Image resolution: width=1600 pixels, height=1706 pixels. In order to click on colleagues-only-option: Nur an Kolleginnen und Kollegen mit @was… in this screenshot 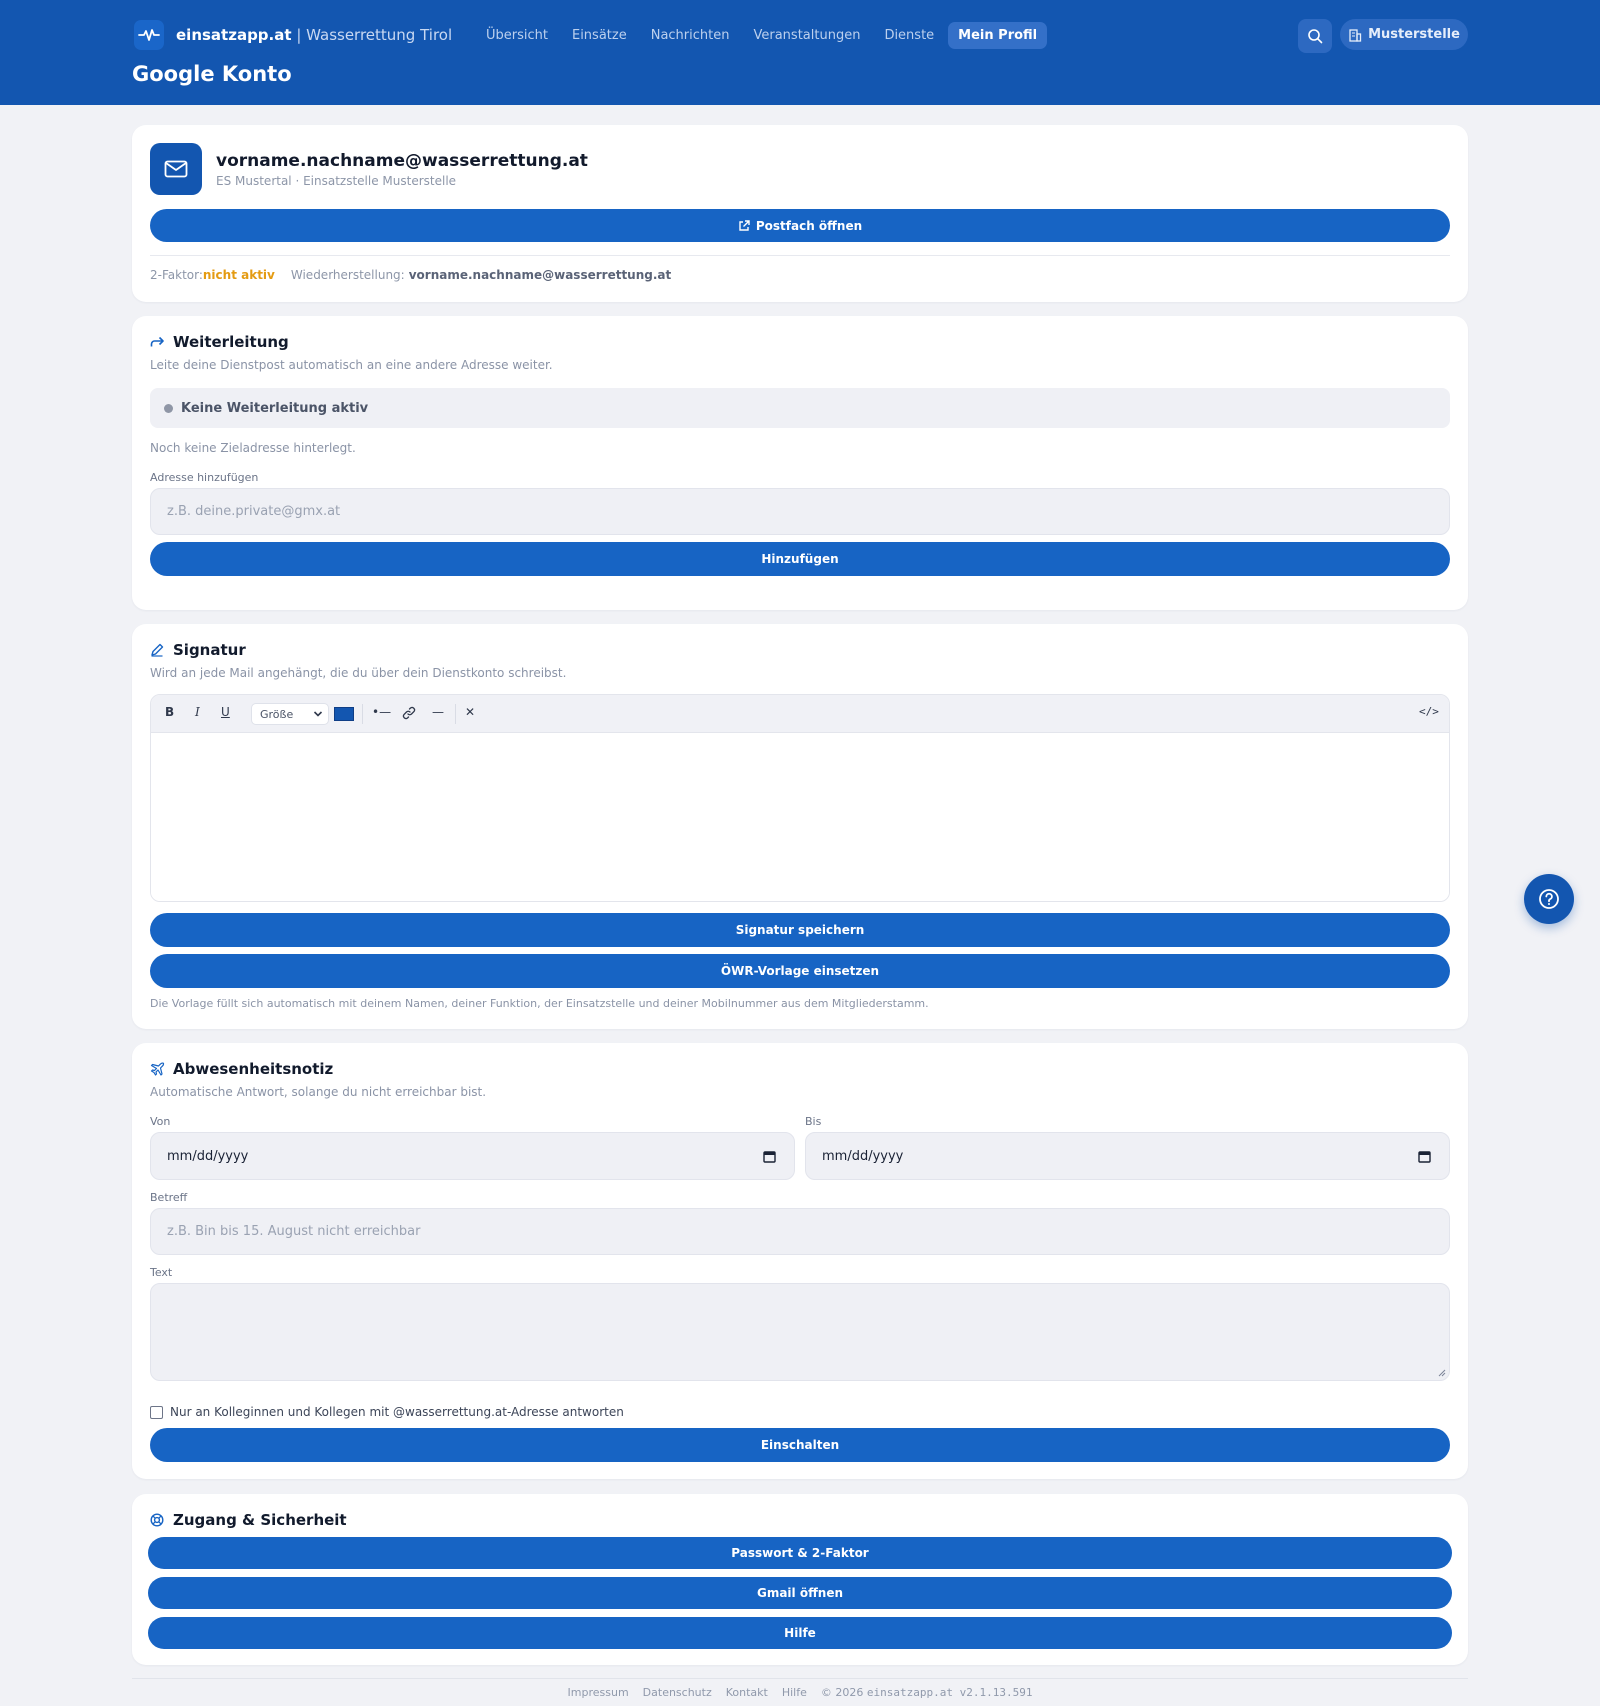, I will do `click(387, 1412)`.